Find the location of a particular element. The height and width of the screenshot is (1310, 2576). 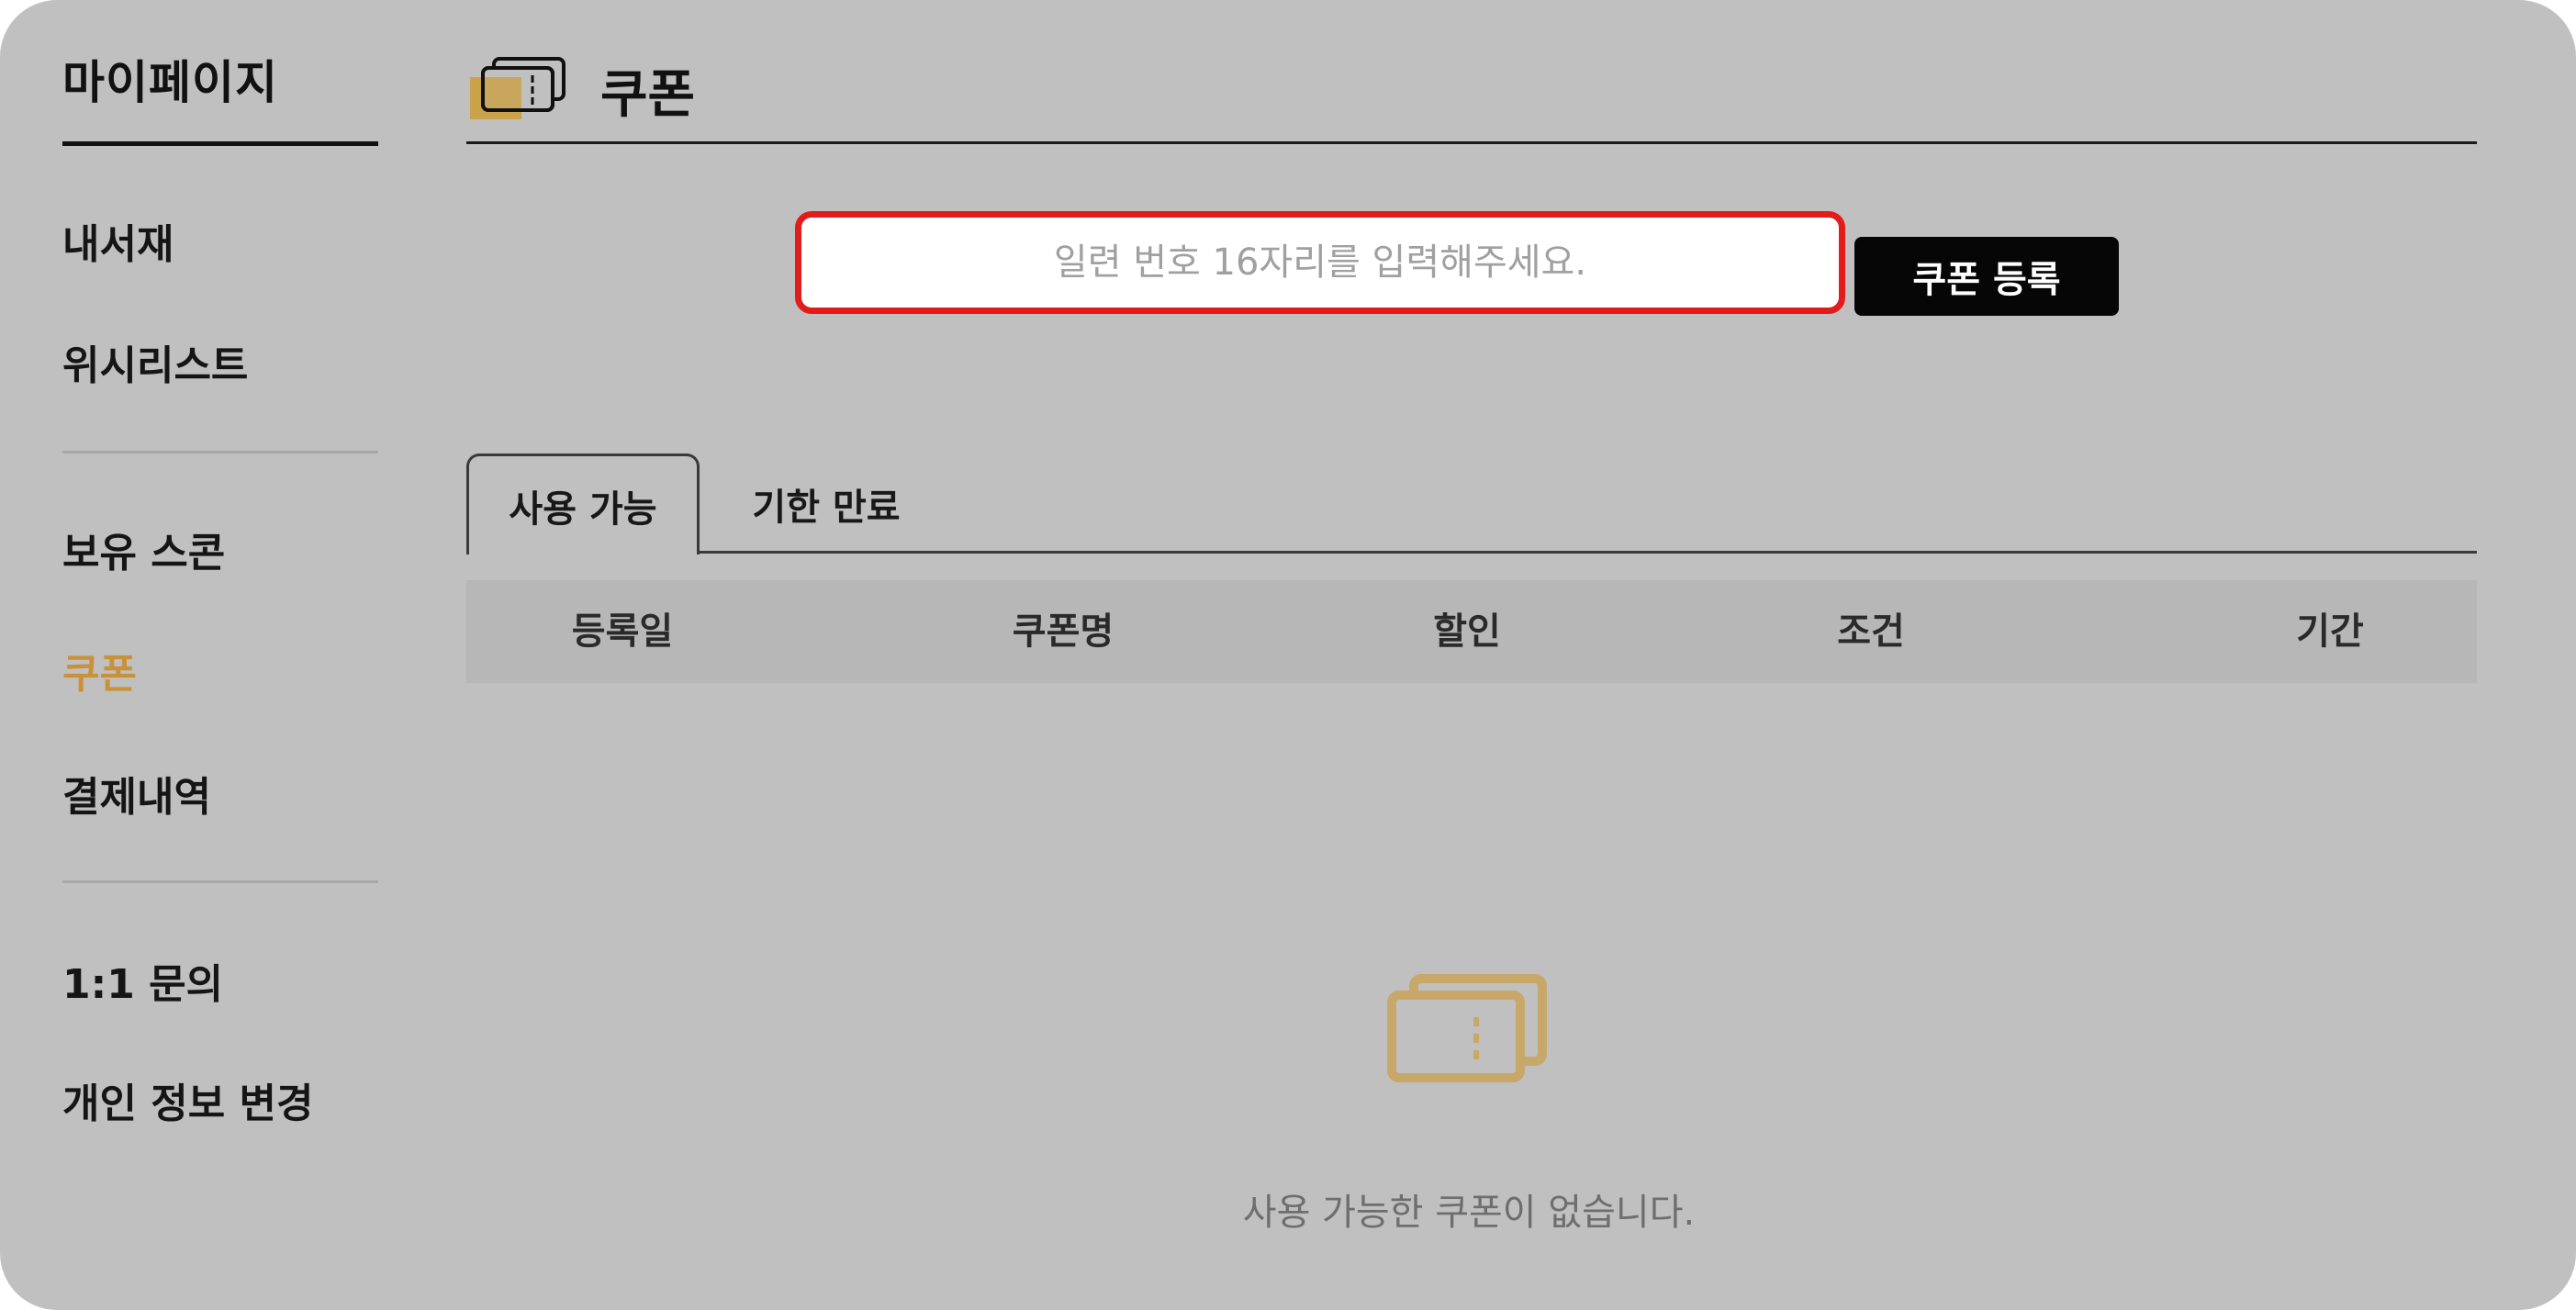

column-header-registered-date: 등록일 is located at coordinates (622, 632).